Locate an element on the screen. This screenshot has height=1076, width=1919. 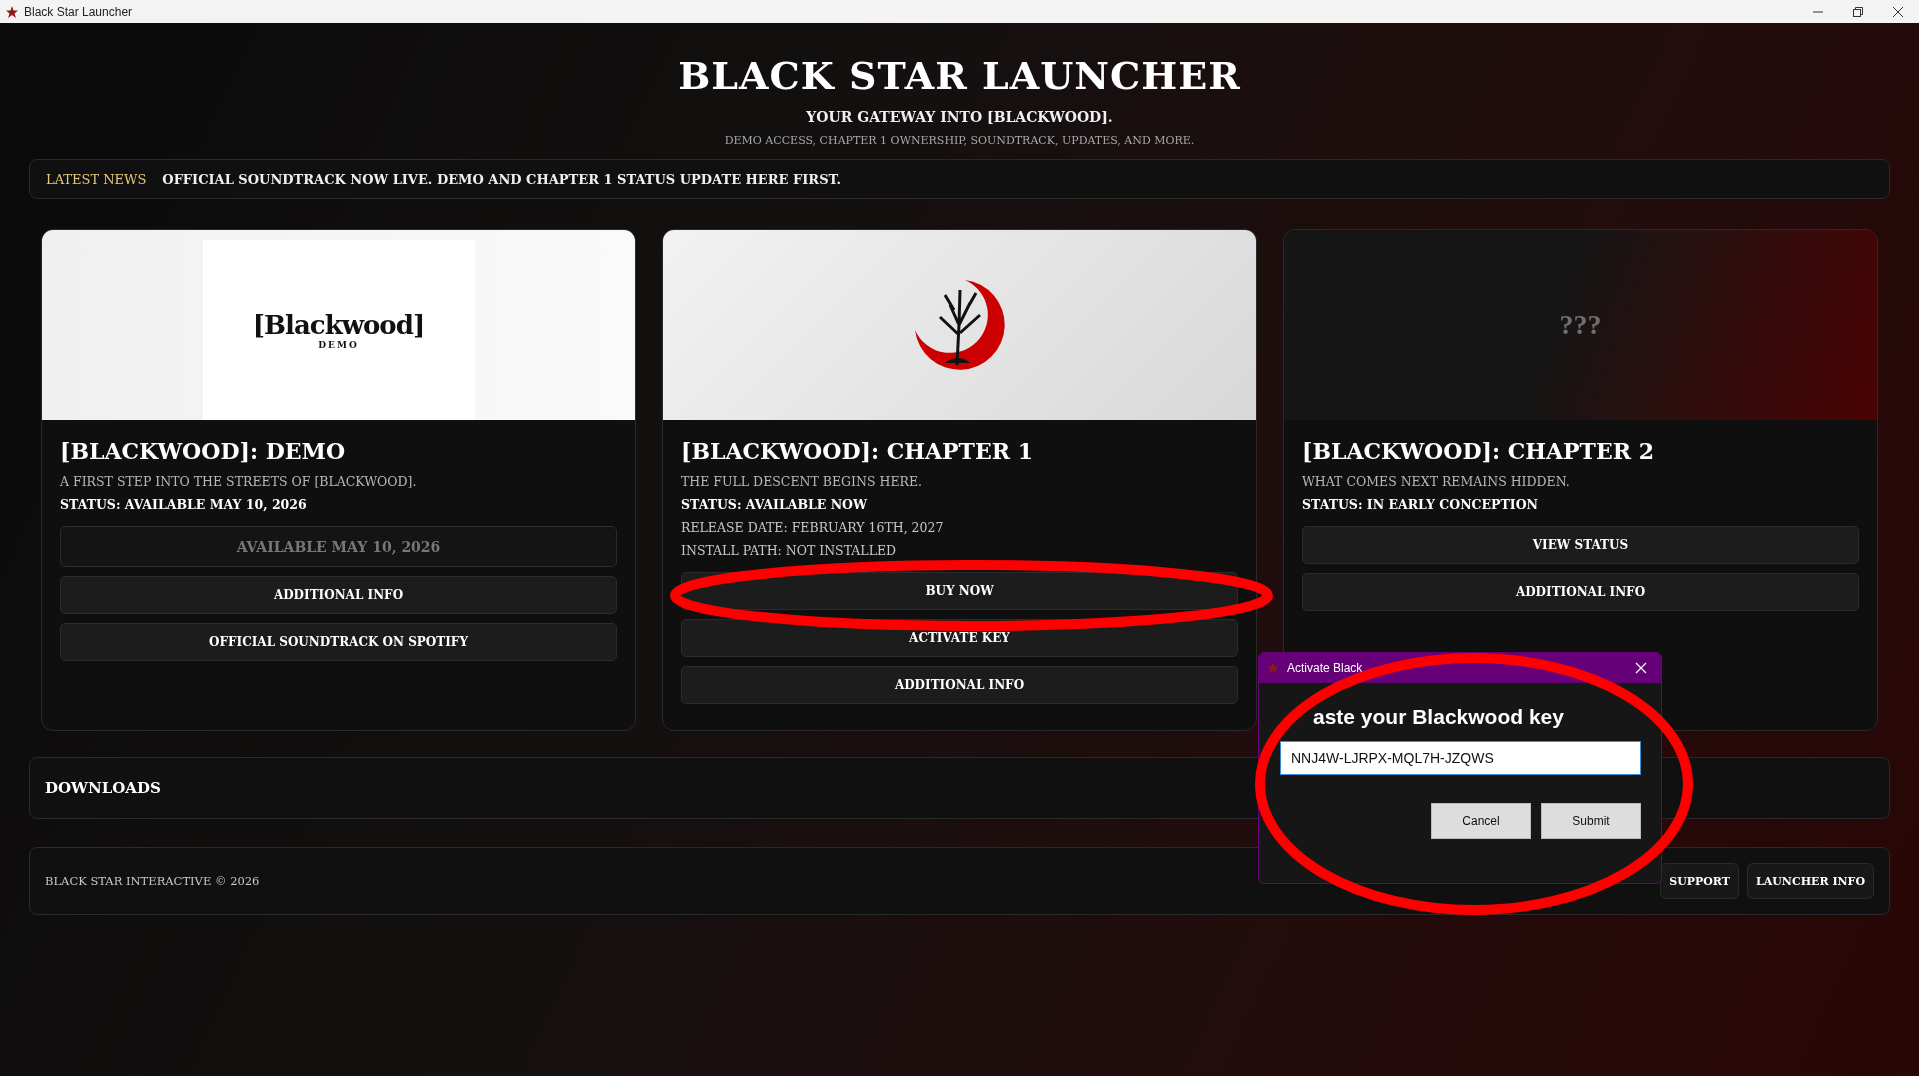
status-text: STATUS: AVAILABLE NOW is located at coordinates (774, 504).